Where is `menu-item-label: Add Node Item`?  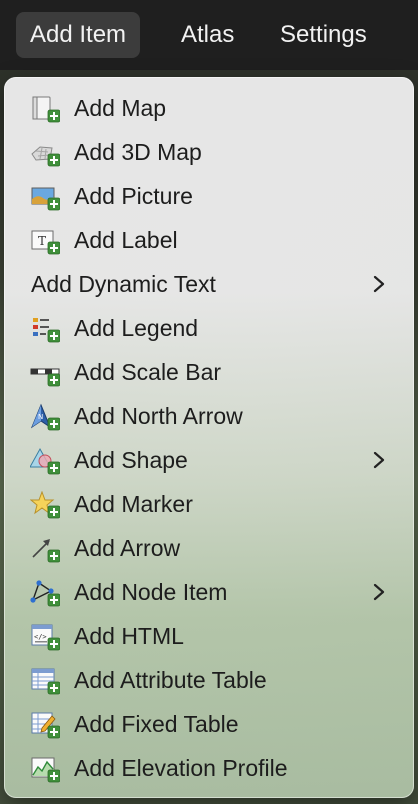 menu-item-label: Add Node Item is located at coordinates (151, 592).